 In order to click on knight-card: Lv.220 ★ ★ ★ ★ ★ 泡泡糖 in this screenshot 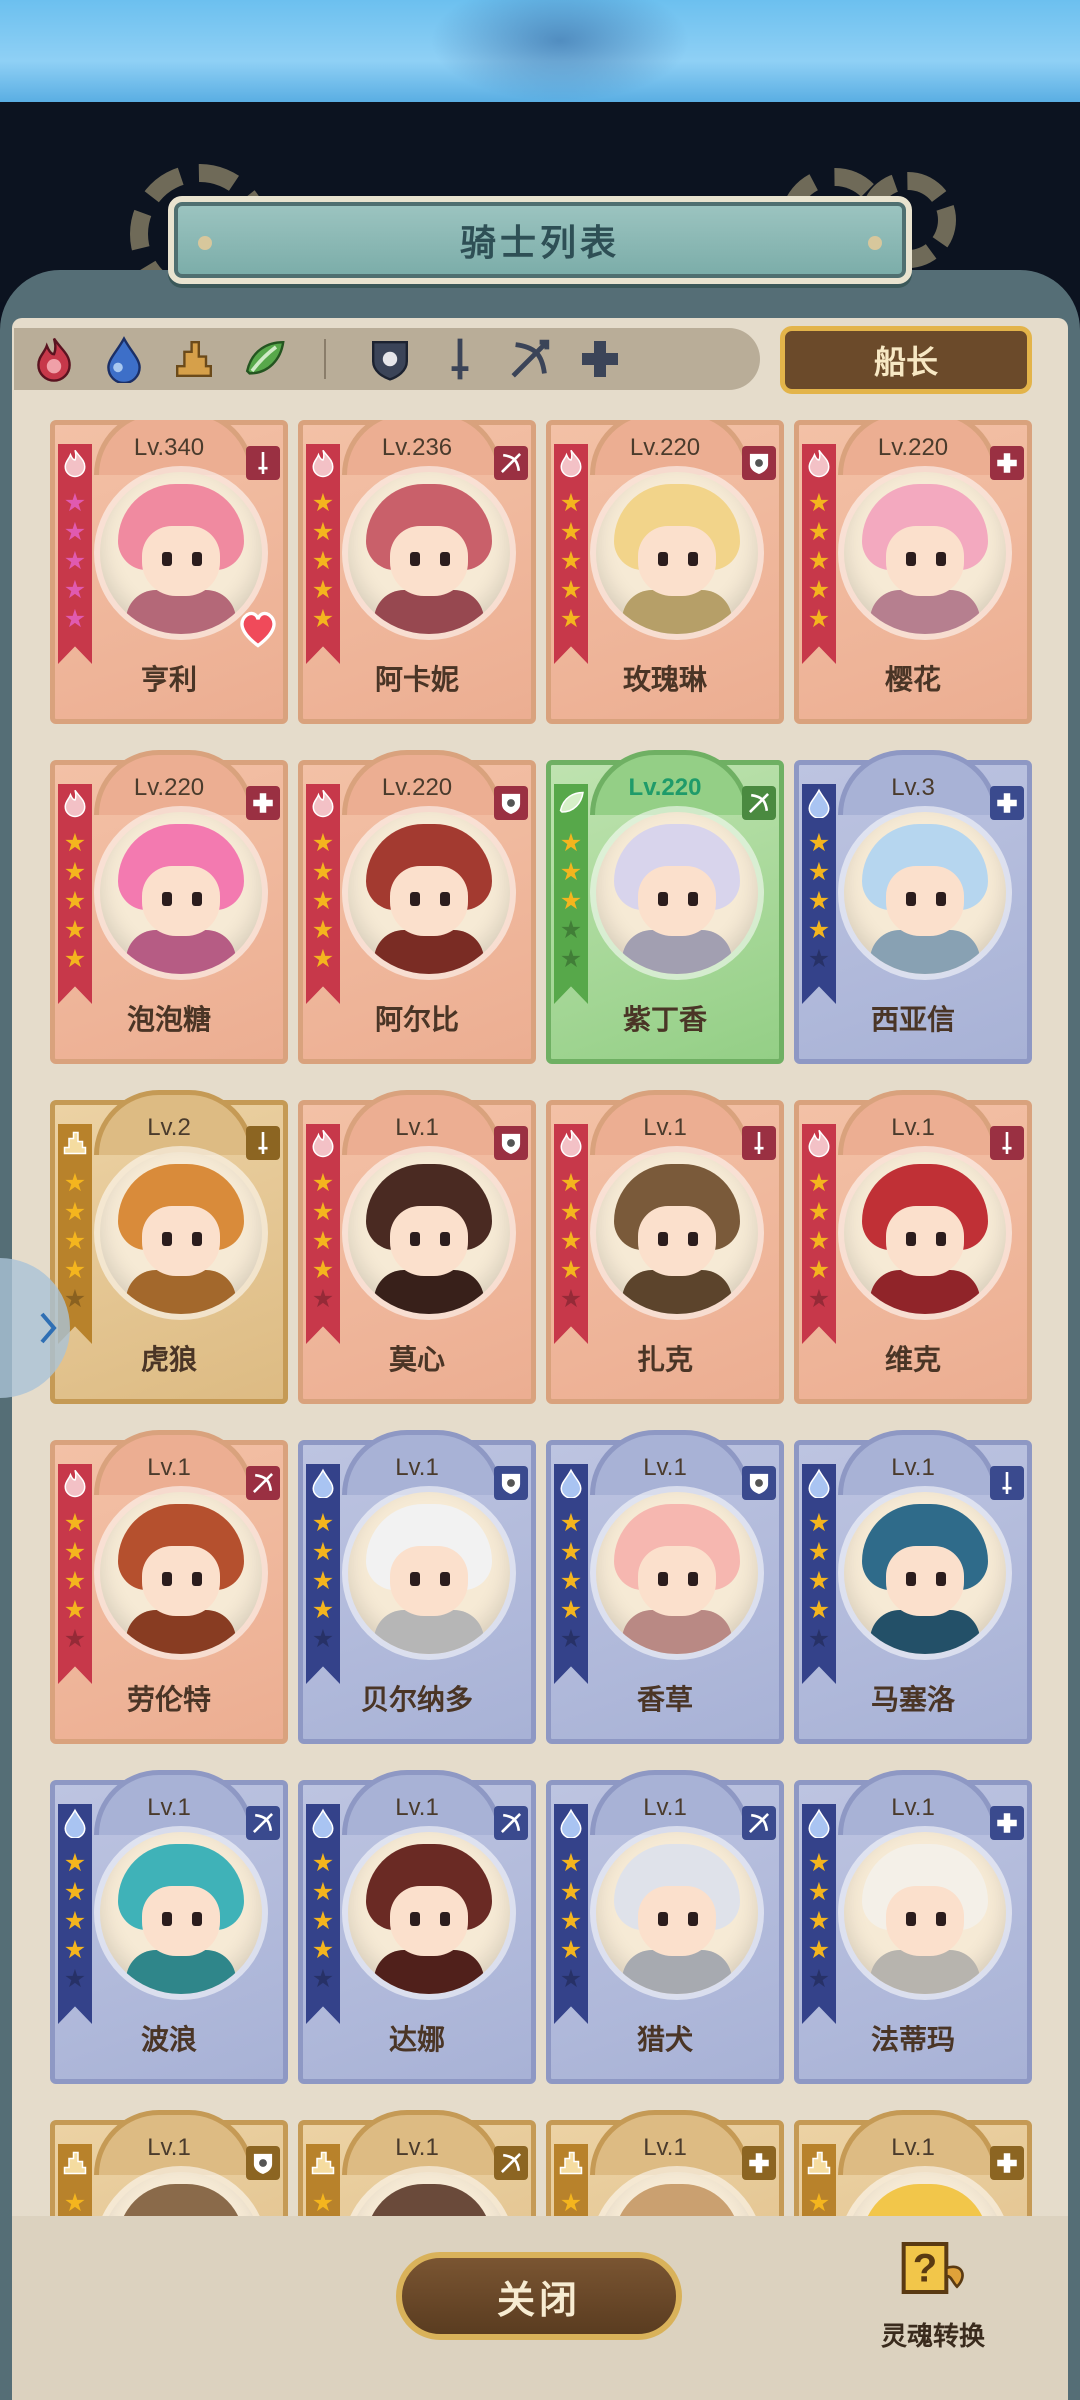, I will do `click(169, 907)`.